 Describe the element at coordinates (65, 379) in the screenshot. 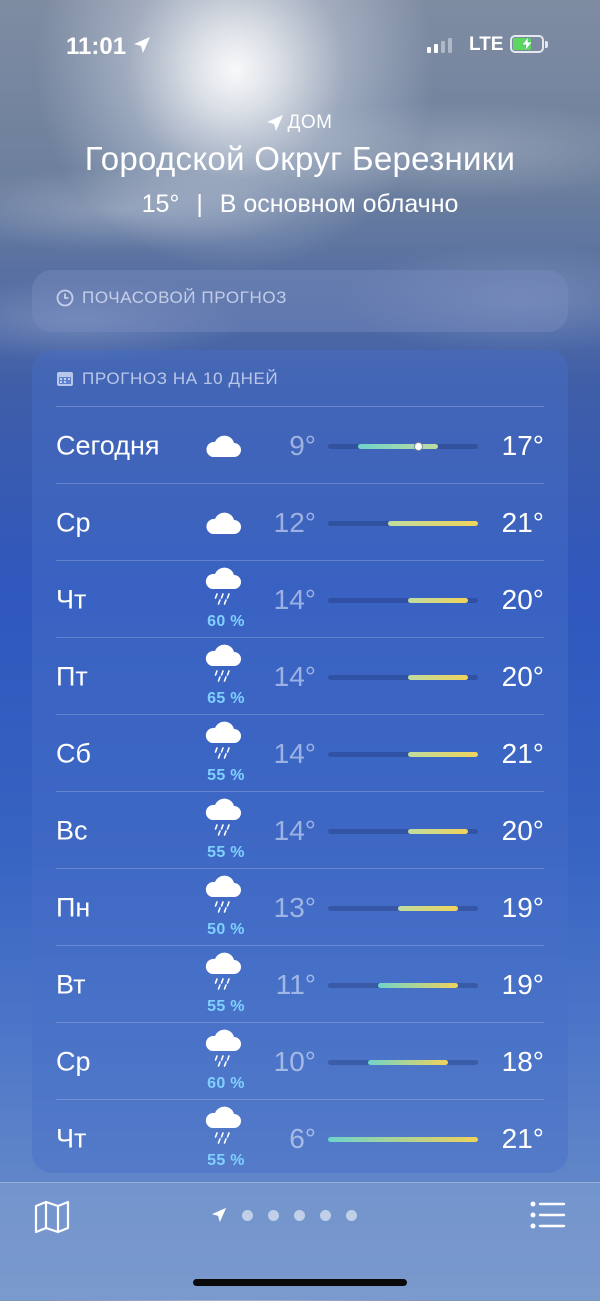

I see `calendar-icon` at that location.